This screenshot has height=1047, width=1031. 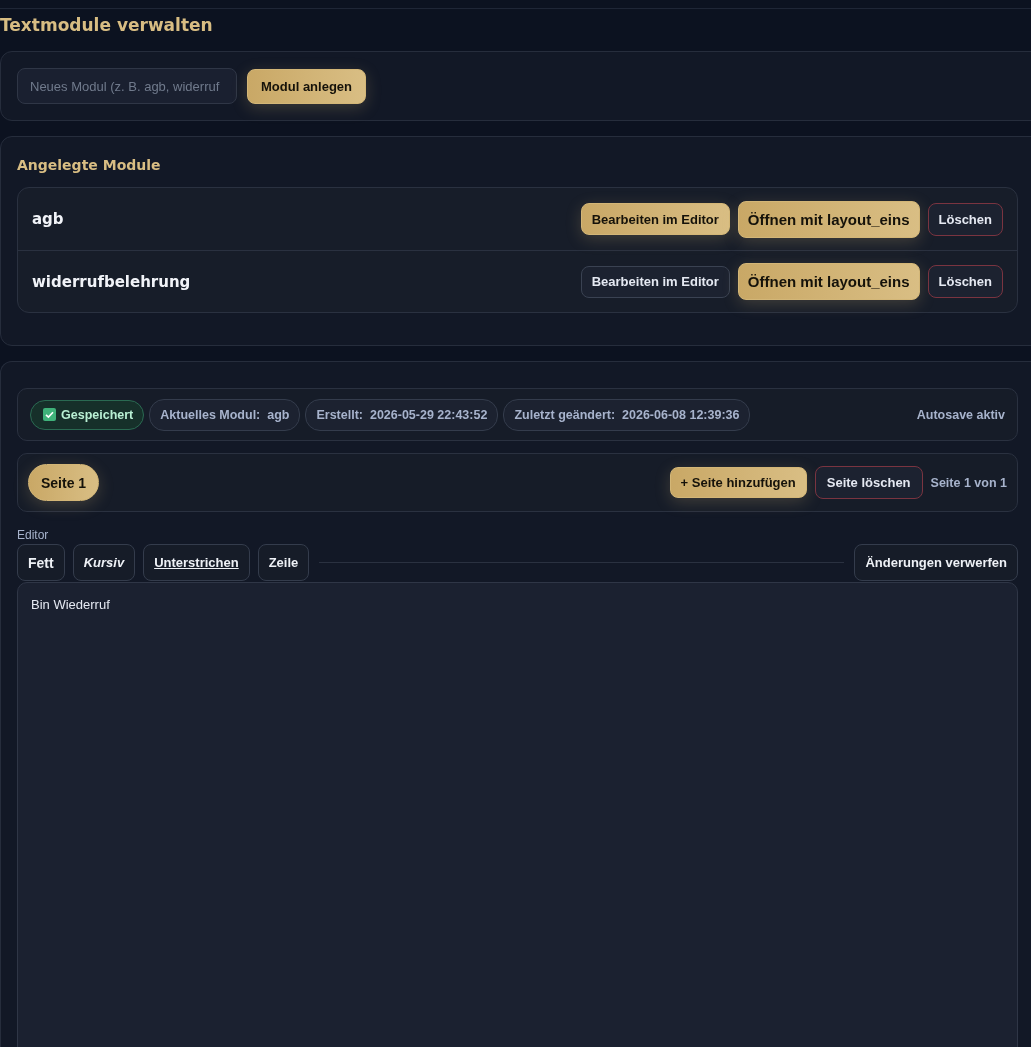 I want to click on discard-changes-button: Änderungen verwerfen, so click(x=936, y=562).